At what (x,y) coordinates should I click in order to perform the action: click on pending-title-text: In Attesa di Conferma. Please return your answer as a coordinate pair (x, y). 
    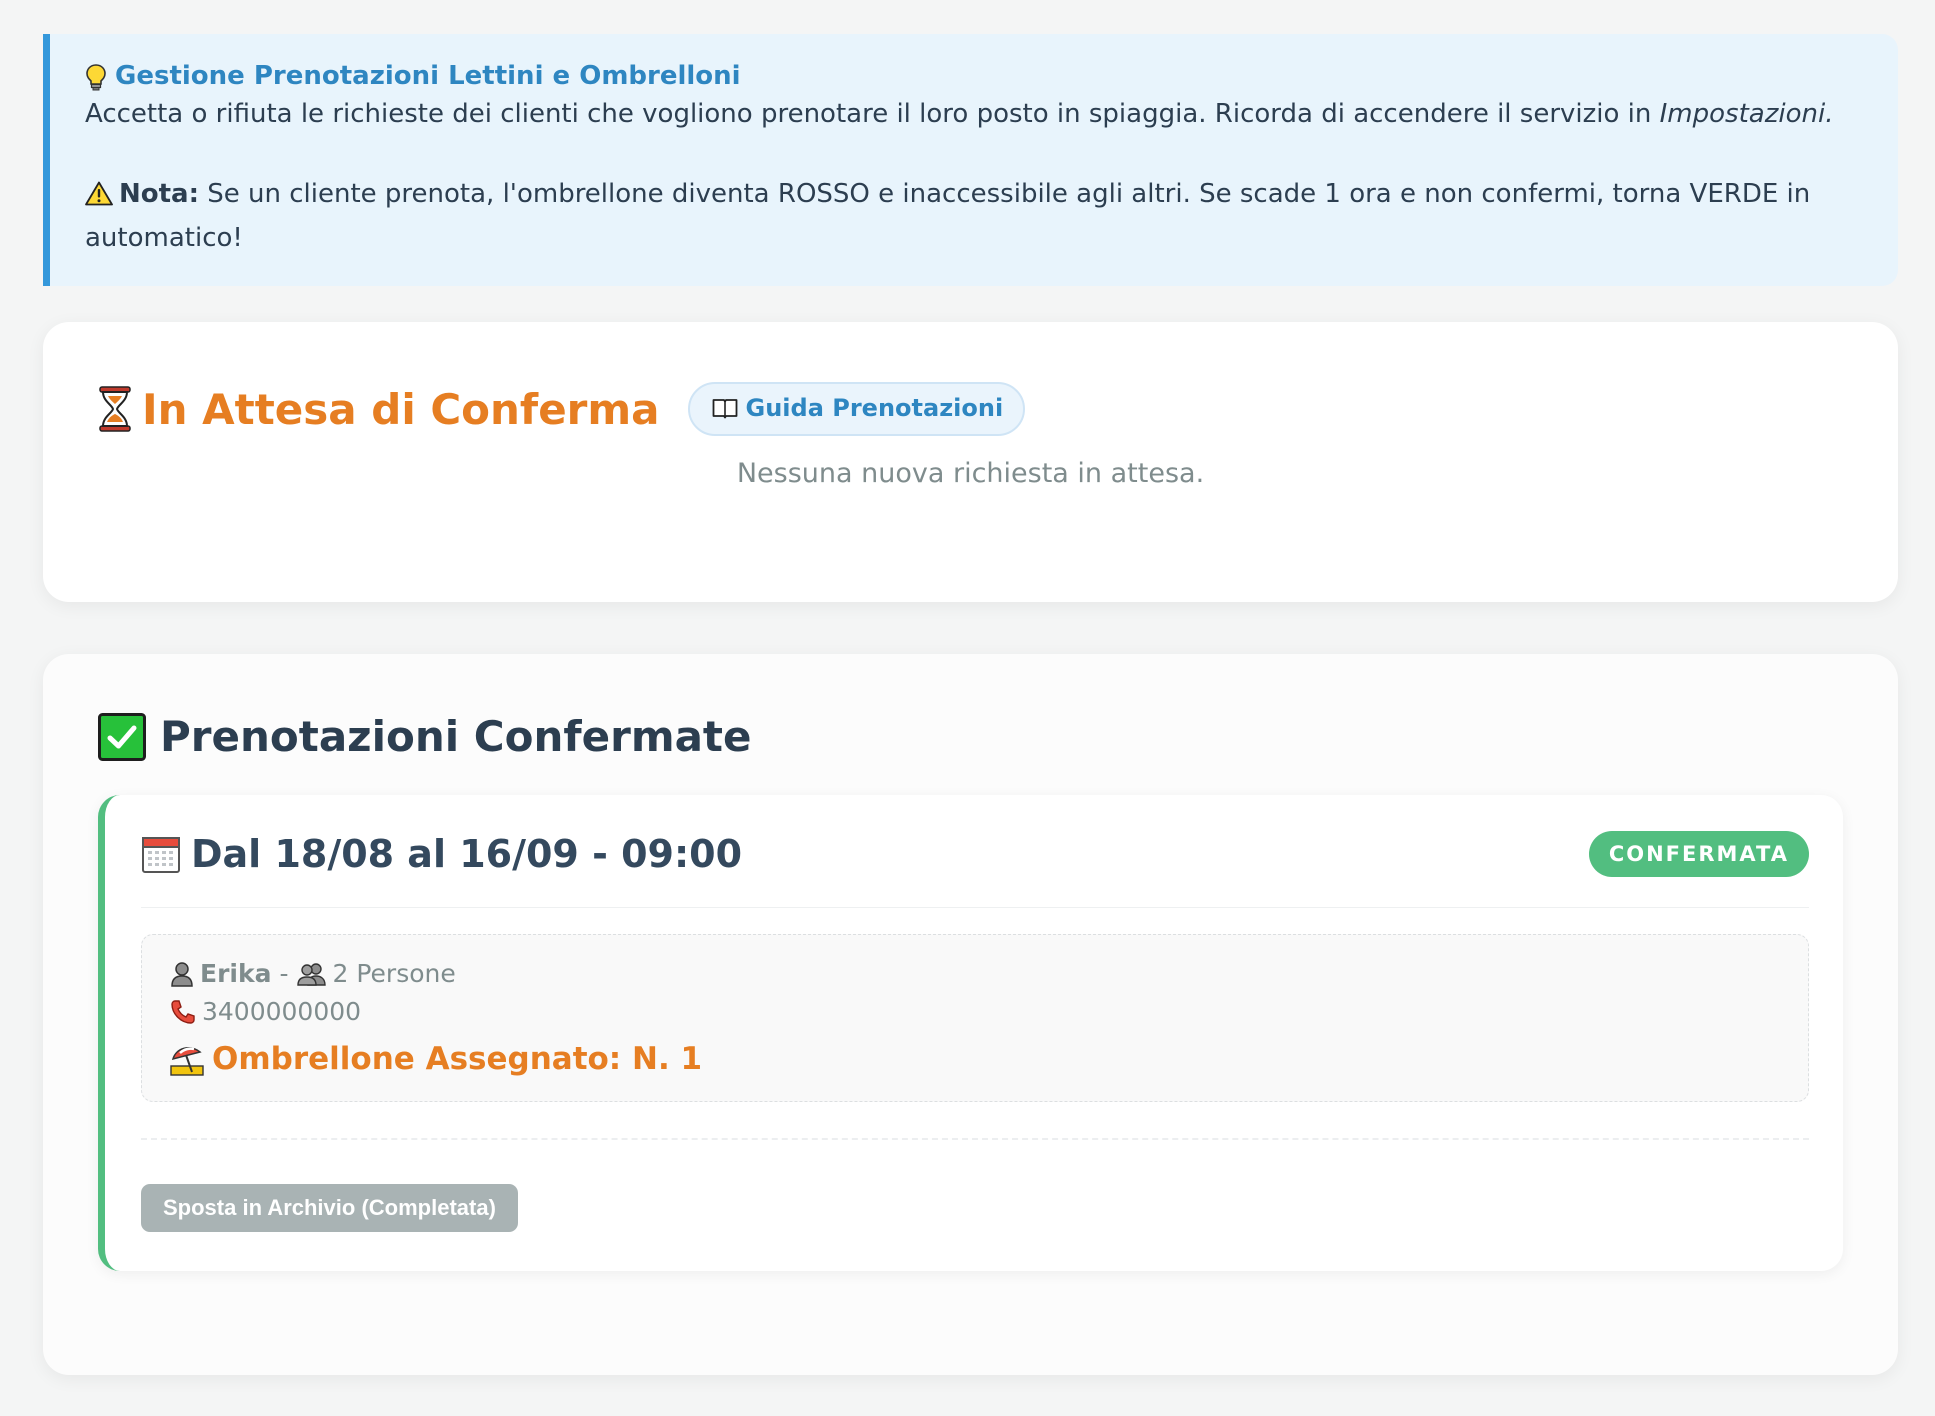
    Looking at the image, I should click on (401, 409).